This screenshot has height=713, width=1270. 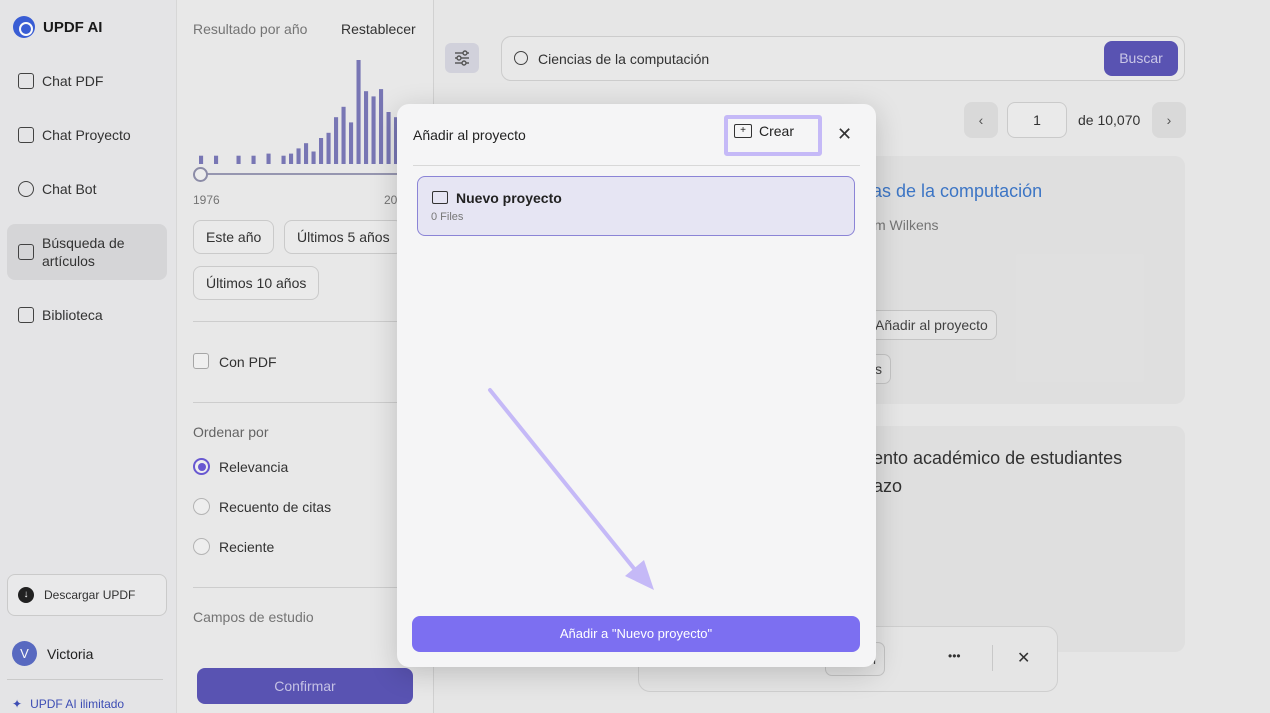 What do you see at coordinates (844, 134) in the screenshot?
I see `close-icon: ✕` at bounding box center [844, 134].